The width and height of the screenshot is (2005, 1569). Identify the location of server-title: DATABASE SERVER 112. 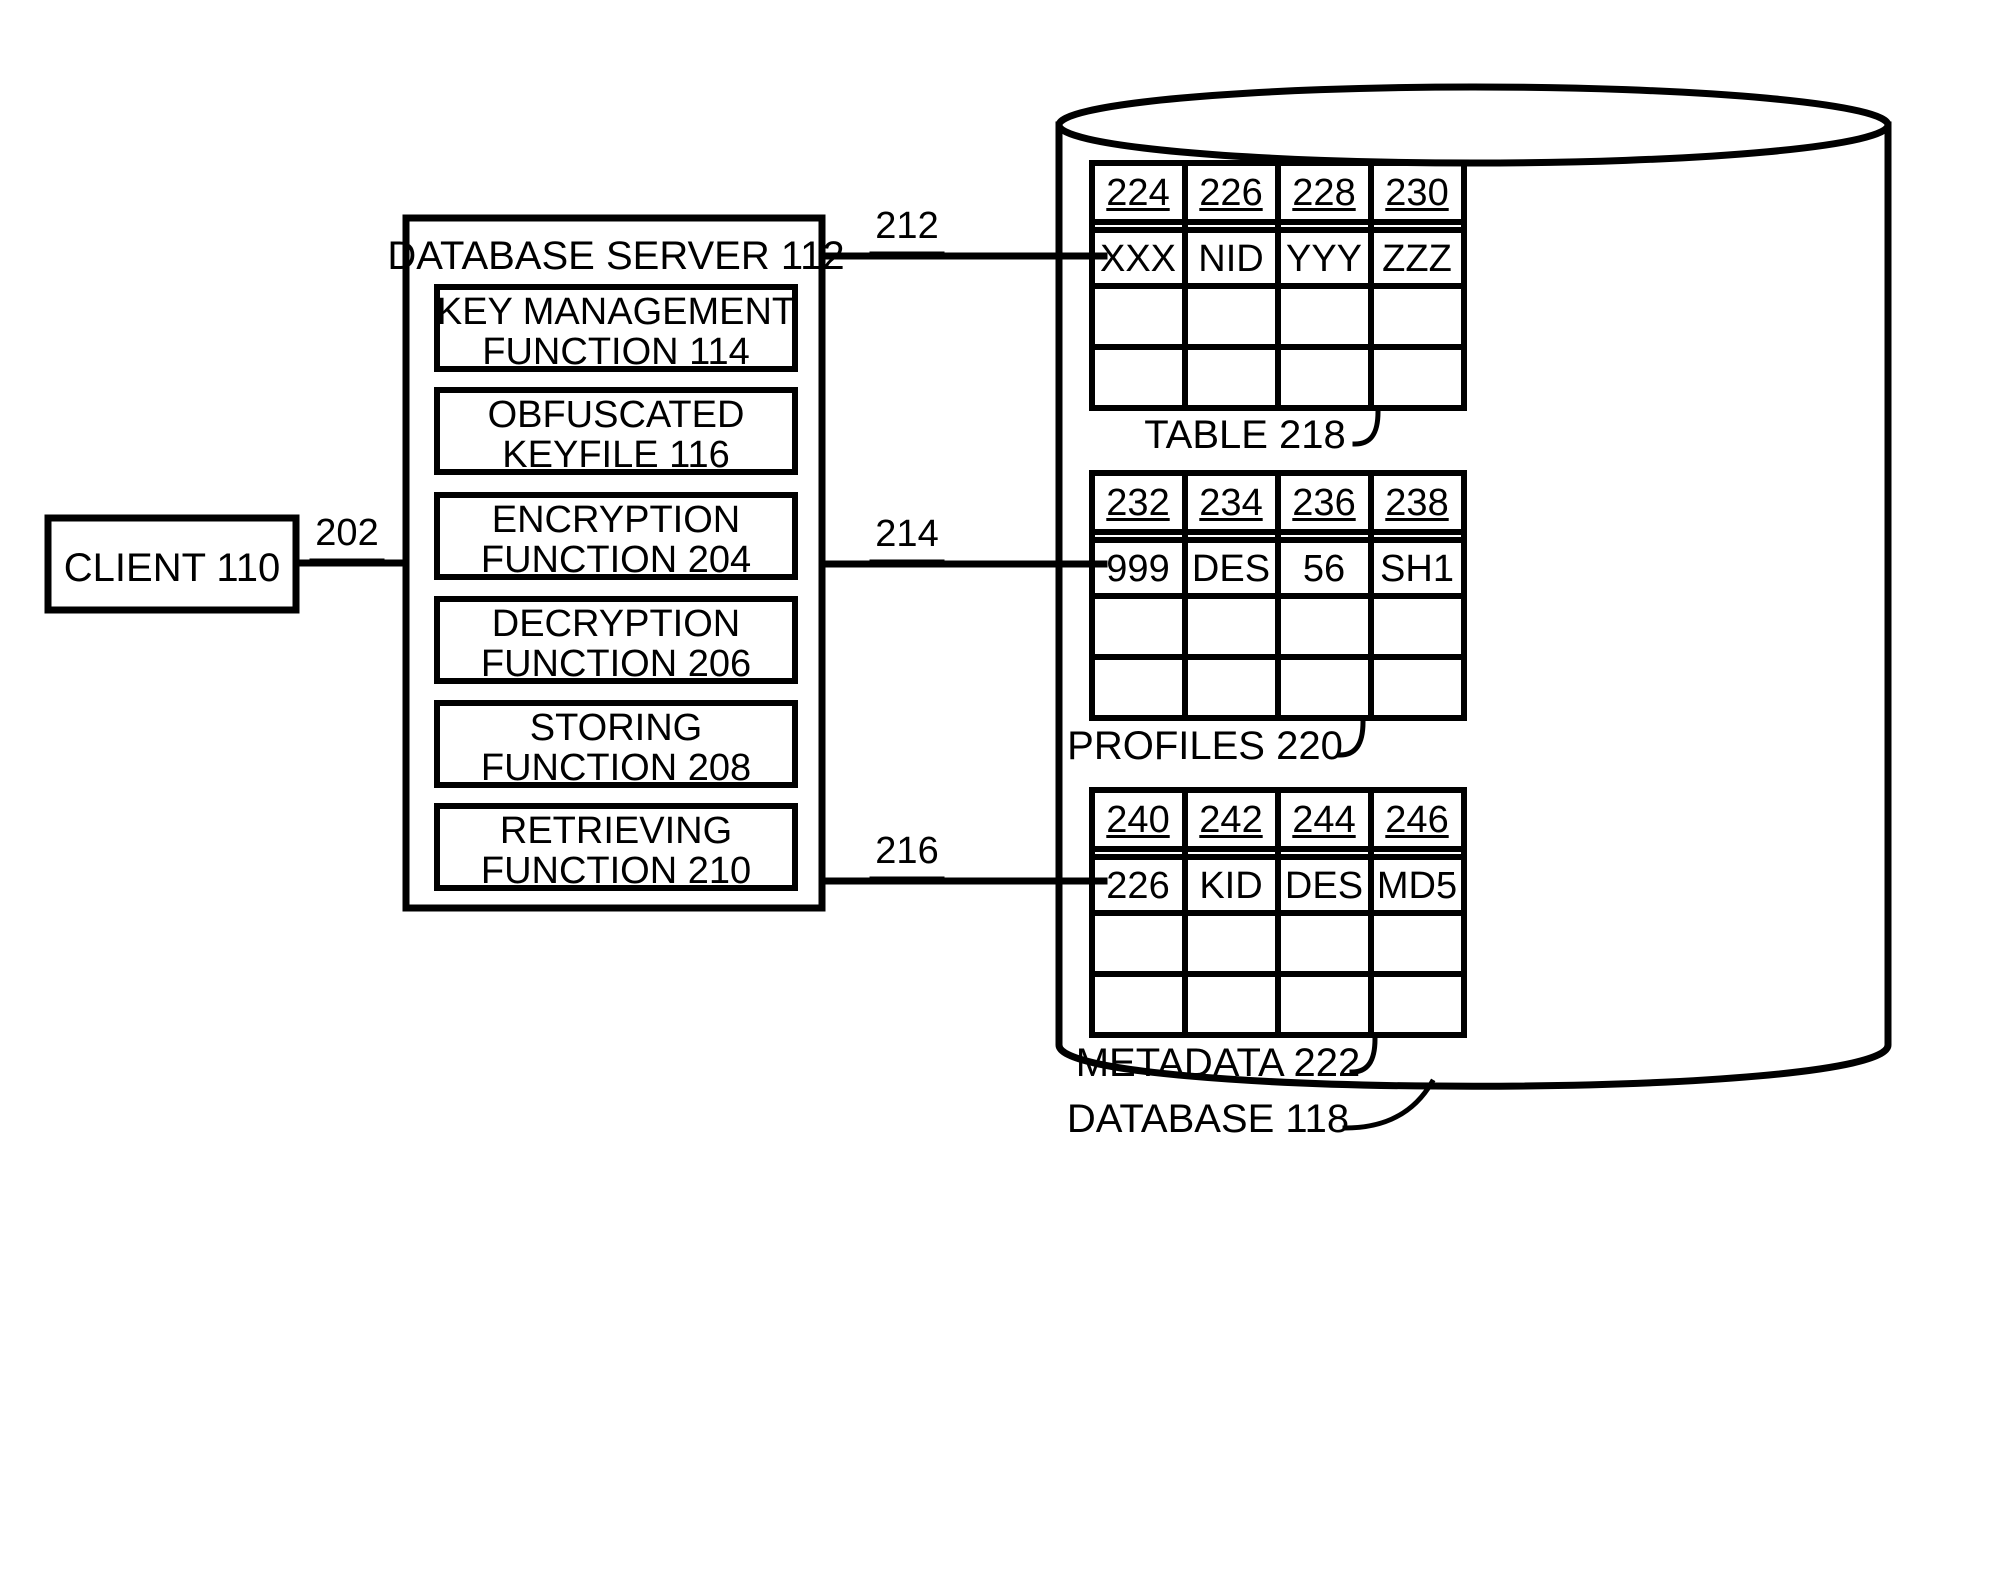
(616, 256).